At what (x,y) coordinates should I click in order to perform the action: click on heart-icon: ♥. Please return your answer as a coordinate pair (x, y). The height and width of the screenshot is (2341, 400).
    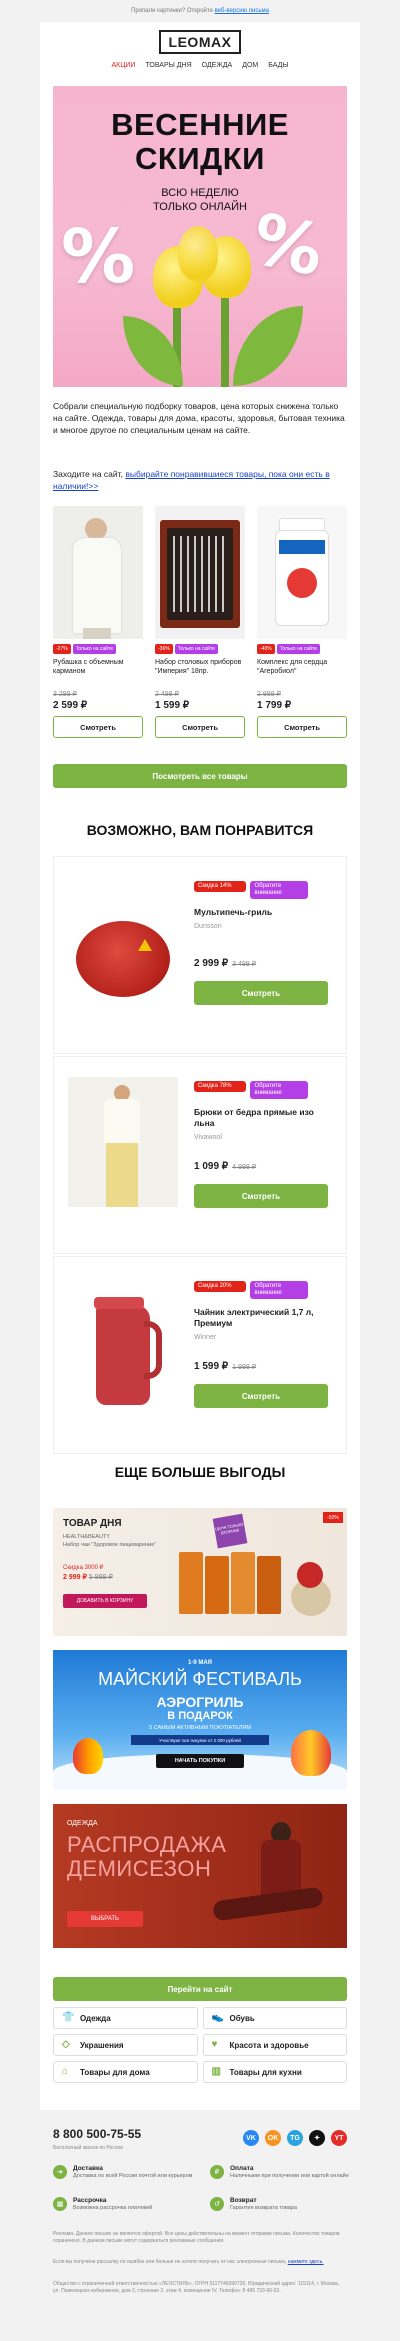
    Looking at the image, I should click on (214, 2044).